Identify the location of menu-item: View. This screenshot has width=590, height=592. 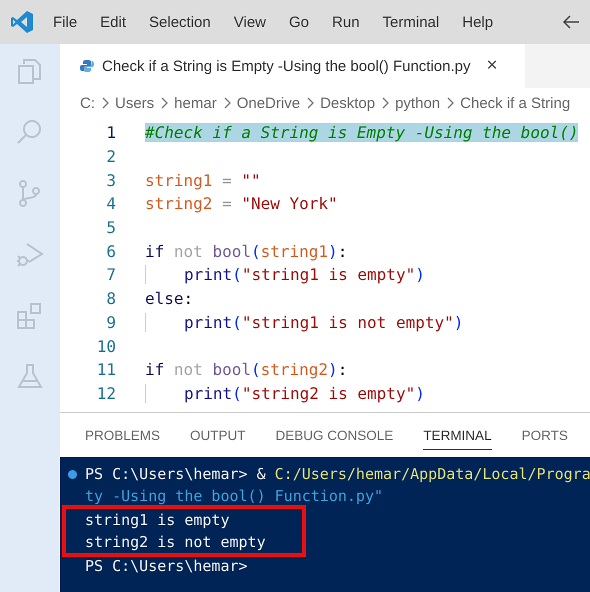
(250, 22).